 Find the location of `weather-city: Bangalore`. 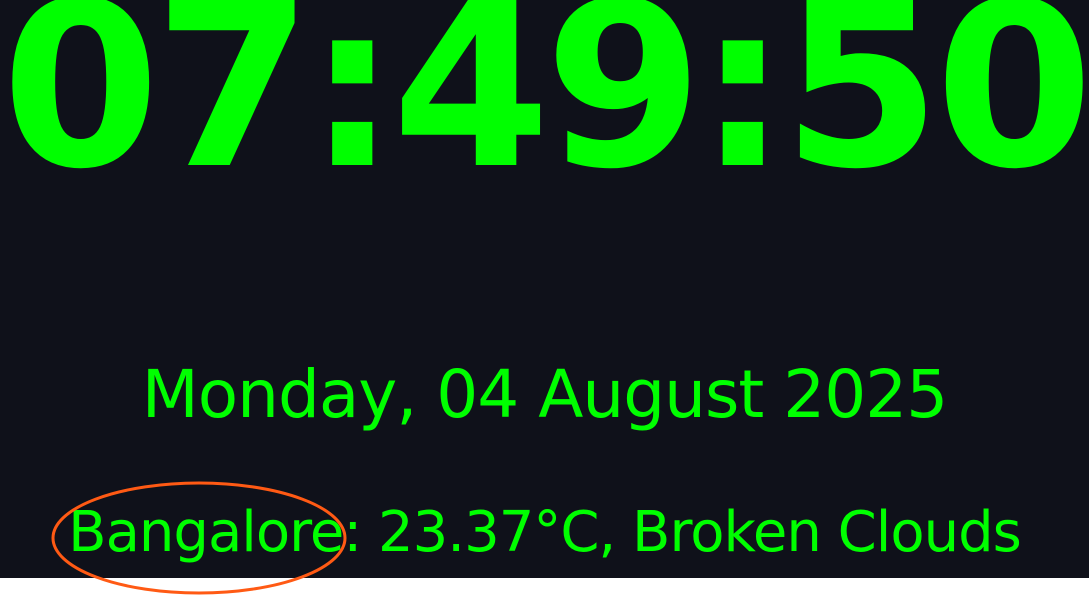

weather-city: Bangalore is located at coordinates (206, 532).